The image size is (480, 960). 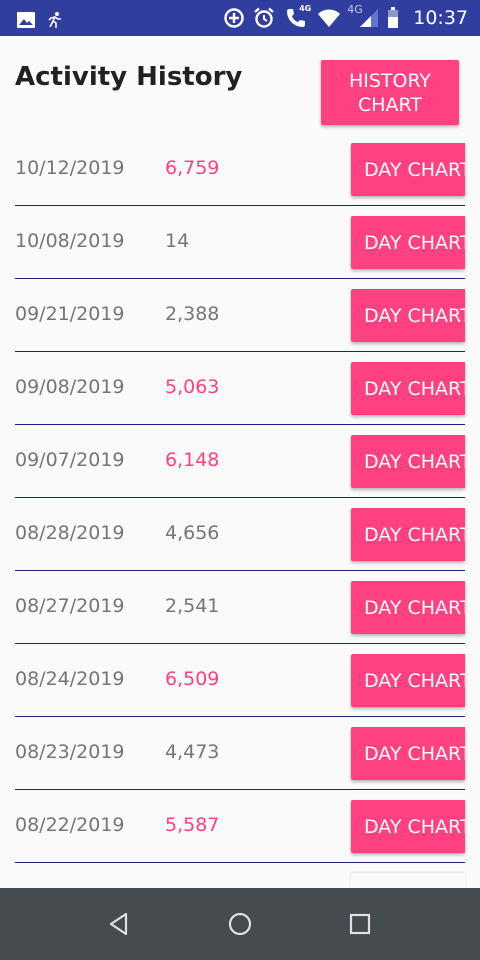 I want to click on entry-steps: 2,388, so click(x=192, y=314).